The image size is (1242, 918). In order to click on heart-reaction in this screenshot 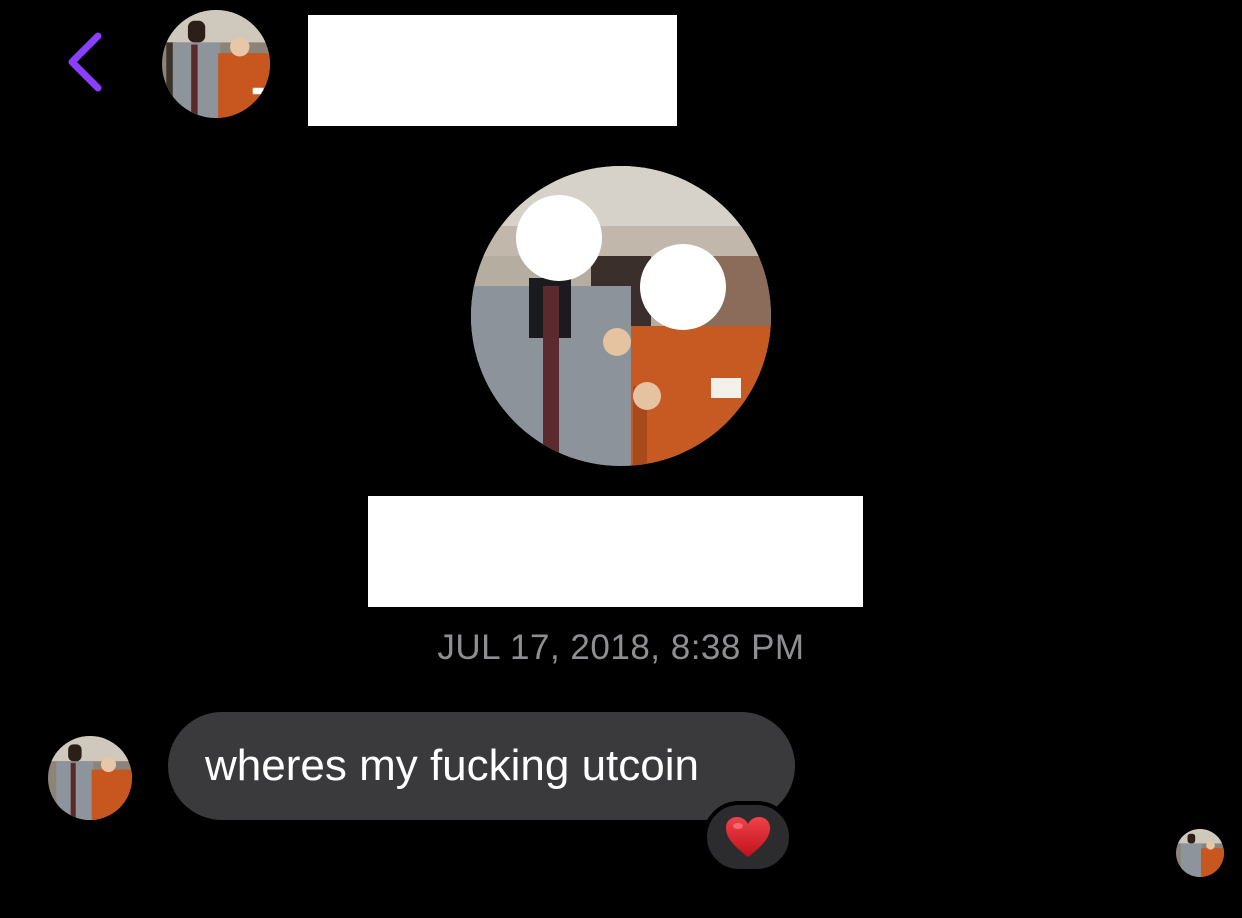, I will do `click(748, 837)`.